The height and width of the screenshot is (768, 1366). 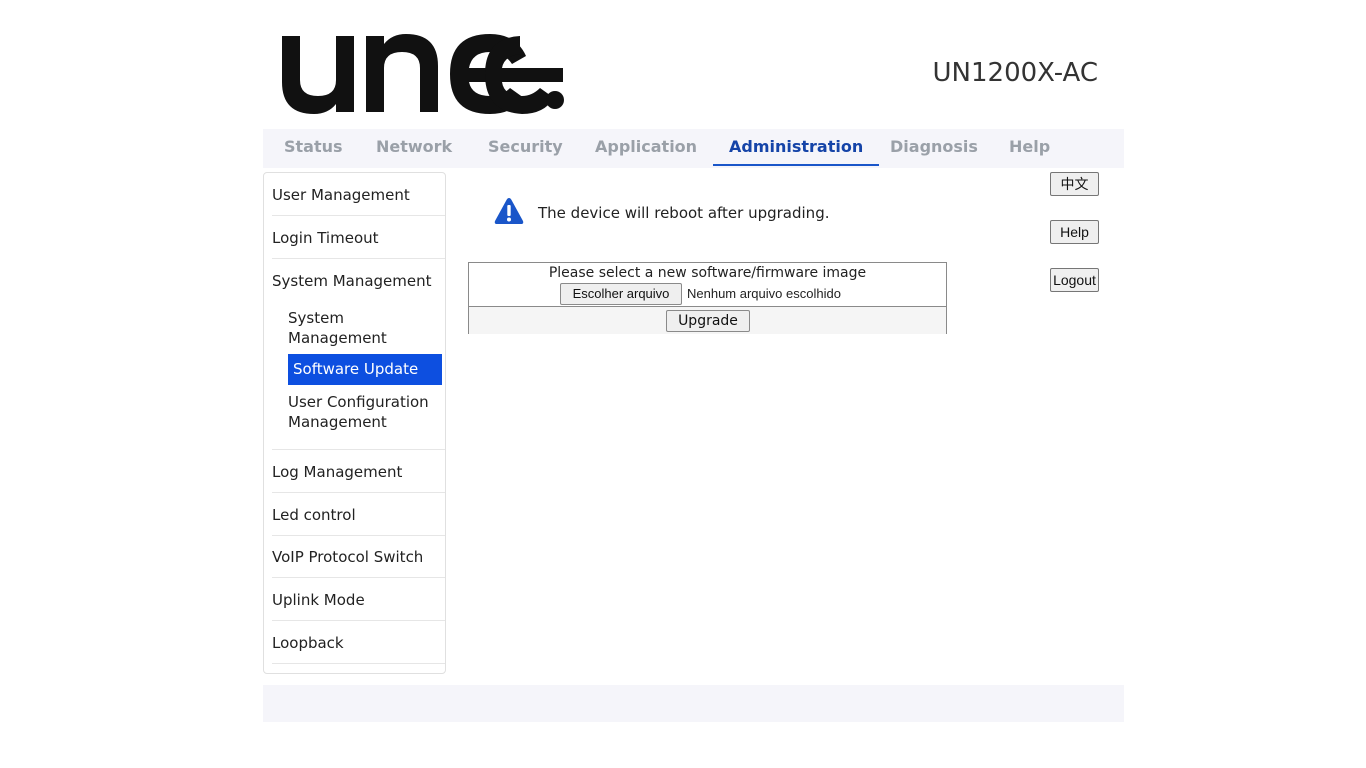 What do you see at coordinates (358, 557) in the screenshot?
I see `sidebar-item-voip-protocol-switch: VoIP Protocol Switch` at bounding box center [358, 557].